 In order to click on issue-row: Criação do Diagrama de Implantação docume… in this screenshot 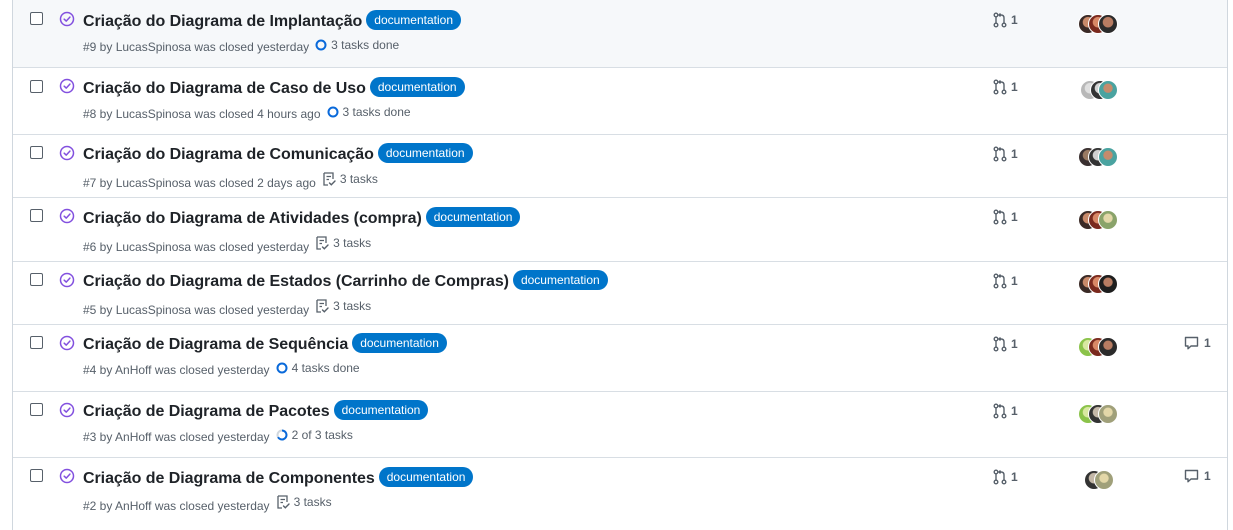, I will do `click(620, 34)`.